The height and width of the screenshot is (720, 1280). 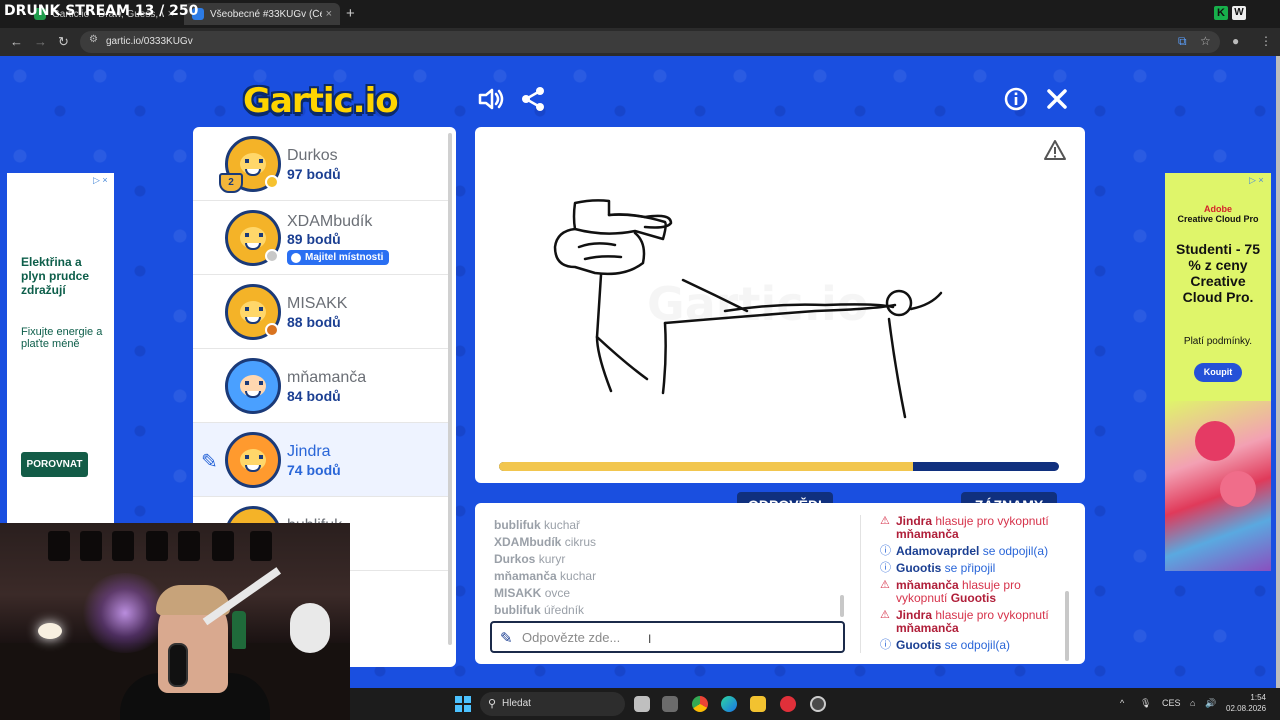 What do you see at coordinates (1239, 13) in the screenshot?
I see `extension-w-icon: W` at bounding box center [1239, 13].